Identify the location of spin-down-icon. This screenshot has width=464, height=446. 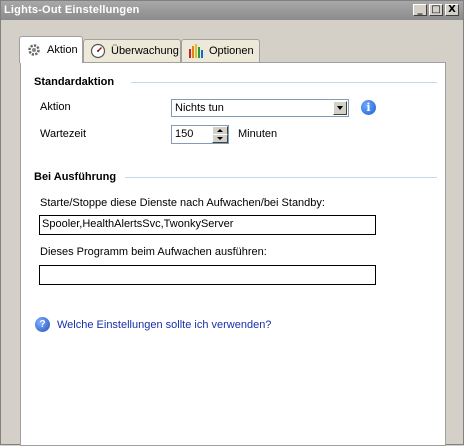
(220, 138).